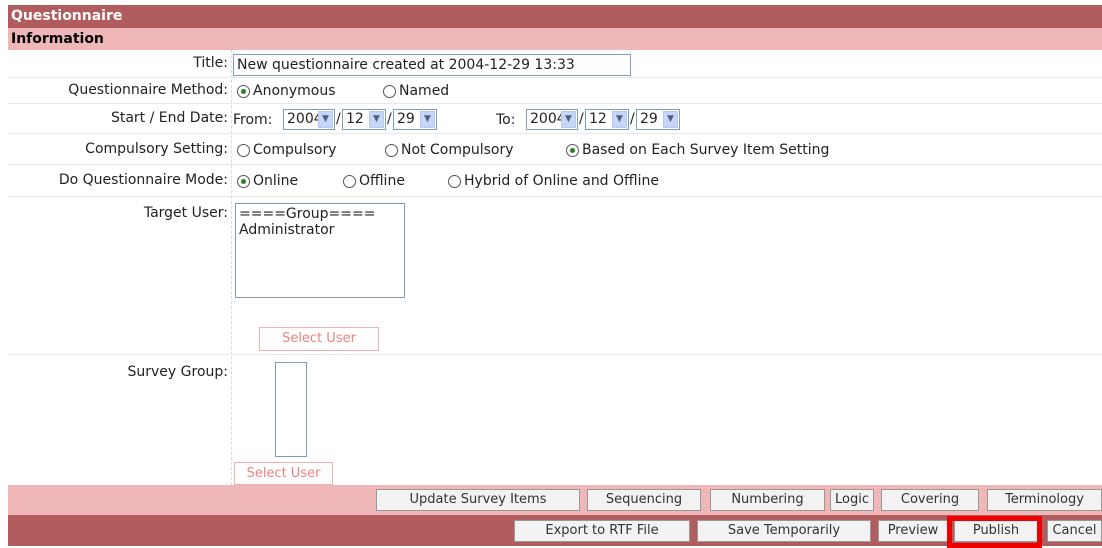 Image resolution: width=1102 pixels, height=548 pixels. Describe the element at coordinates (364, 119) in the screenshot. I see `start-month-select: 12 ▼` at that location.